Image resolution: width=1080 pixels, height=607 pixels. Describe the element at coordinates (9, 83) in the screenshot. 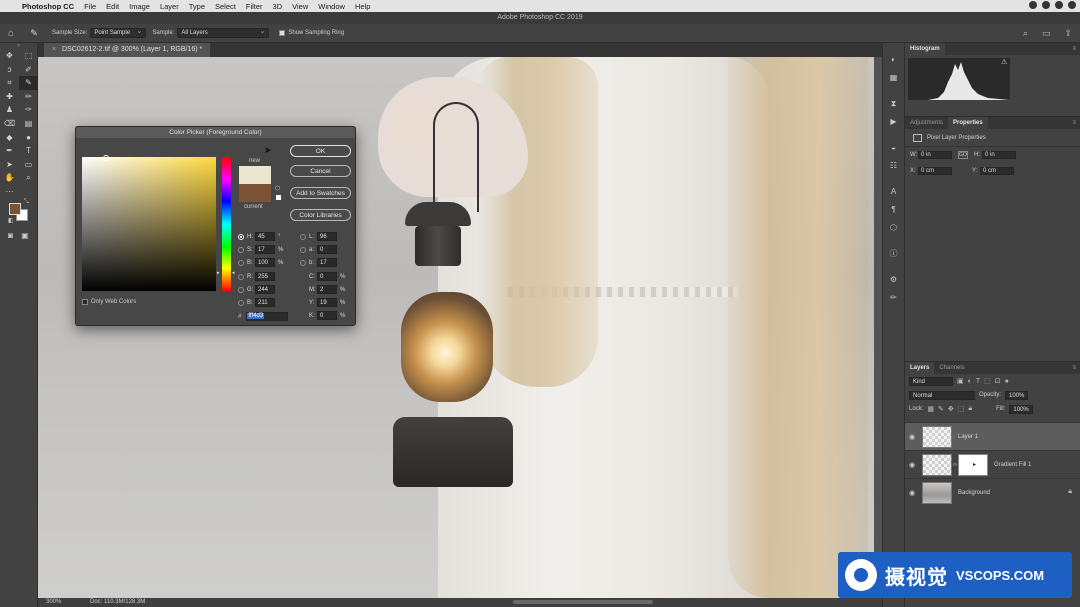

I see `crop-tool-icon: ⌗` at that location.